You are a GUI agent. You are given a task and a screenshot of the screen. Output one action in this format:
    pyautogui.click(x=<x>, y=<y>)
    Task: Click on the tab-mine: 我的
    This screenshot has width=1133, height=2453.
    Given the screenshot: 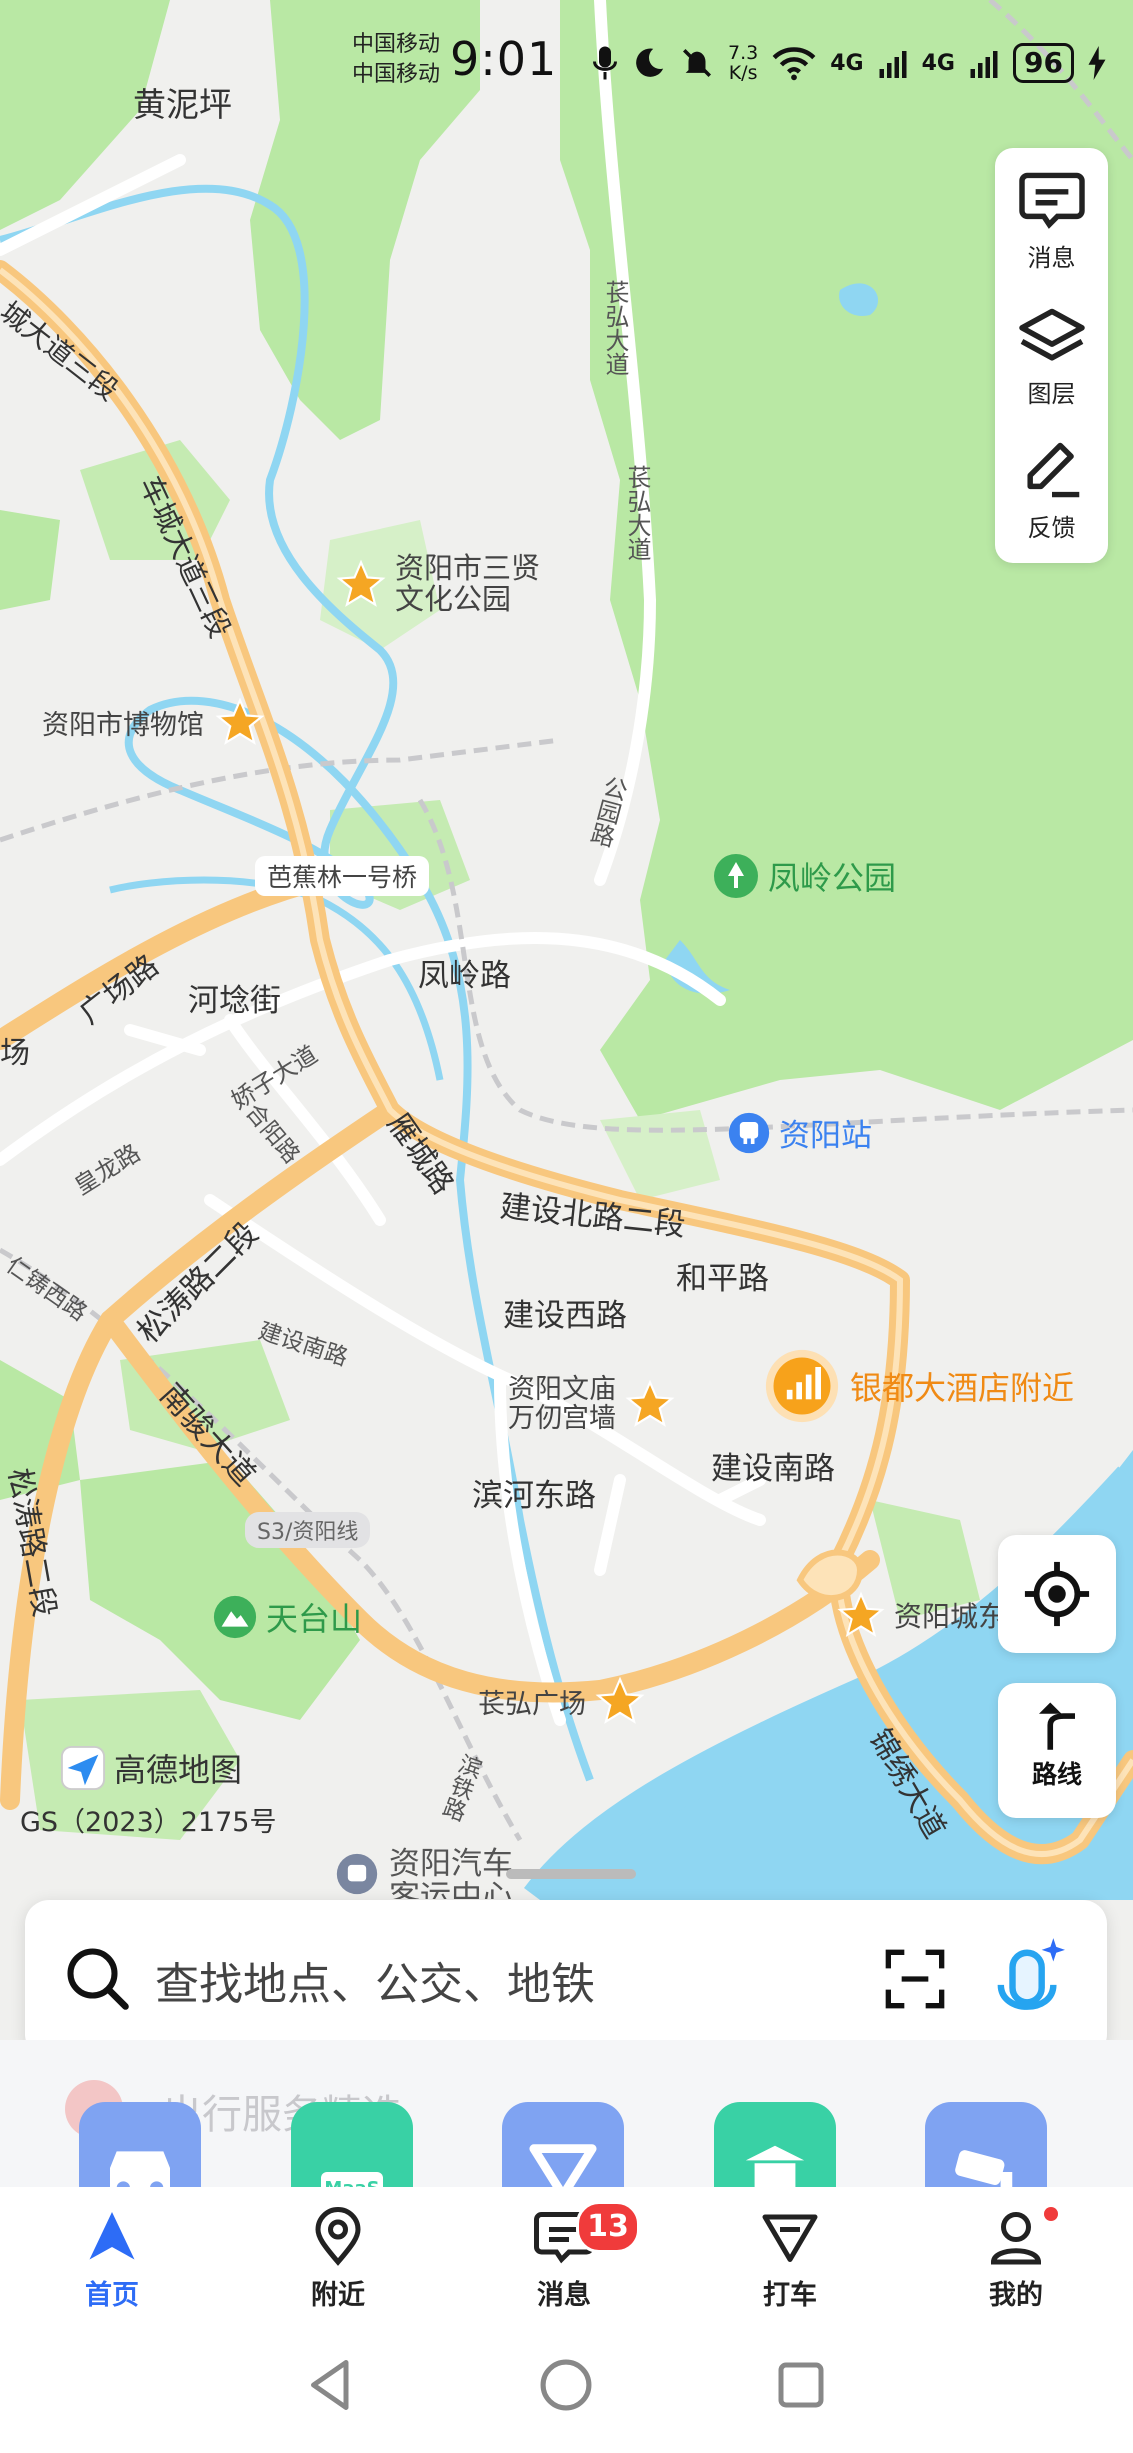 What is the action you would take?
    pyautogui.click(x=1016, y=2259)
    